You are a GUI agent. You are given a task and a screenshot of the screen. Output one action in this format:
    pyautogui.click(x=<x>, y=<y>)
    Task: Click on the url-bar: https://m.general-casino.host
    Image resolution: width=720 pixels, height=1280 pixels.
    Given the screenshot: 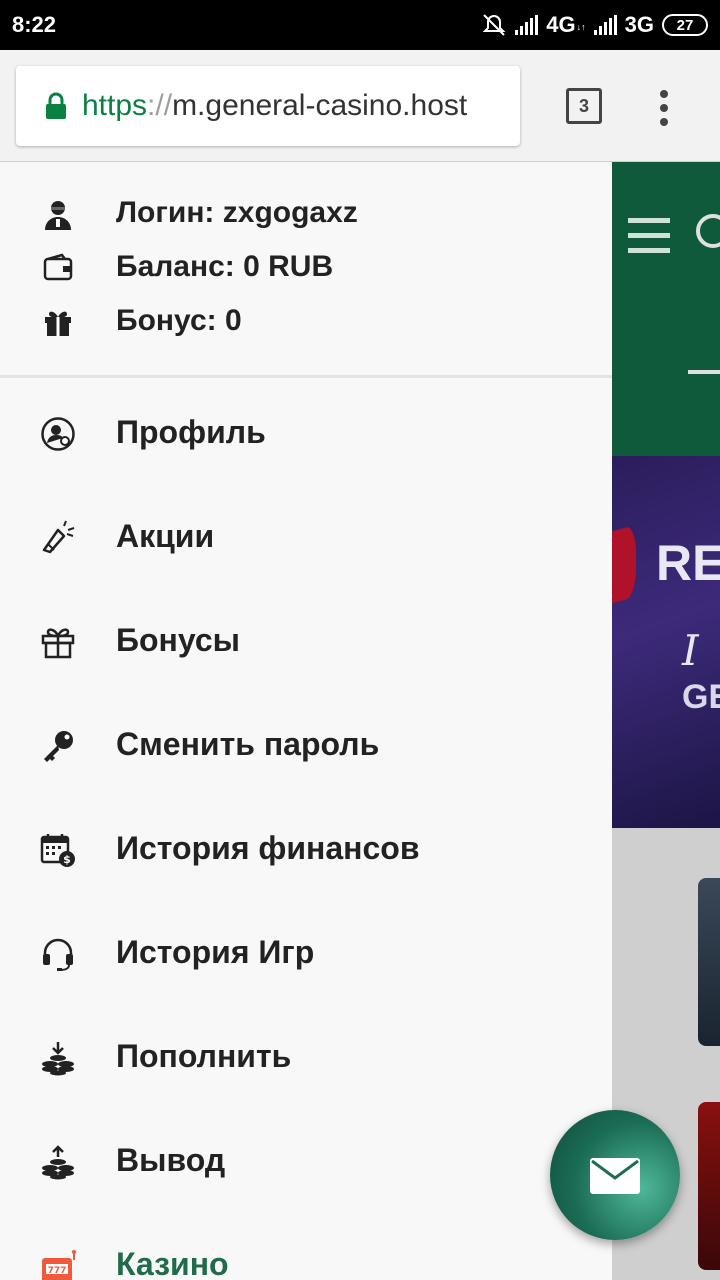 What is the action you would take?
    pyautogui.click(x=268, y=106)
    